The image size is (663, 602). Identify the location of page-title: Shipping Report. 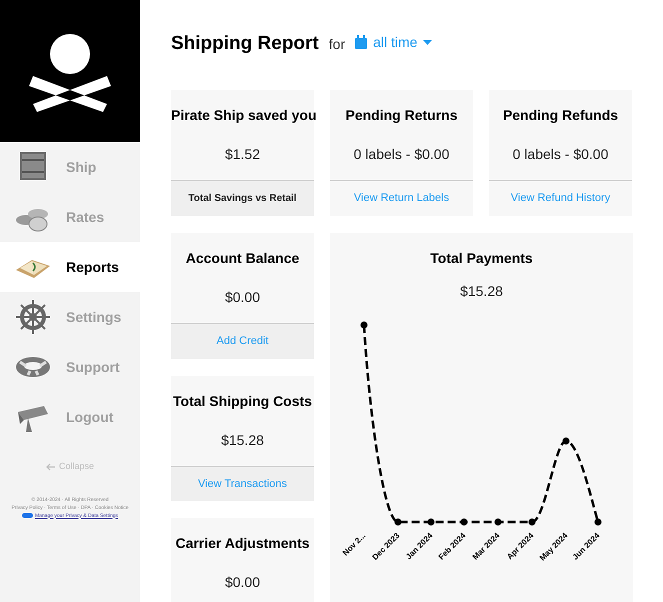
(245, 44).